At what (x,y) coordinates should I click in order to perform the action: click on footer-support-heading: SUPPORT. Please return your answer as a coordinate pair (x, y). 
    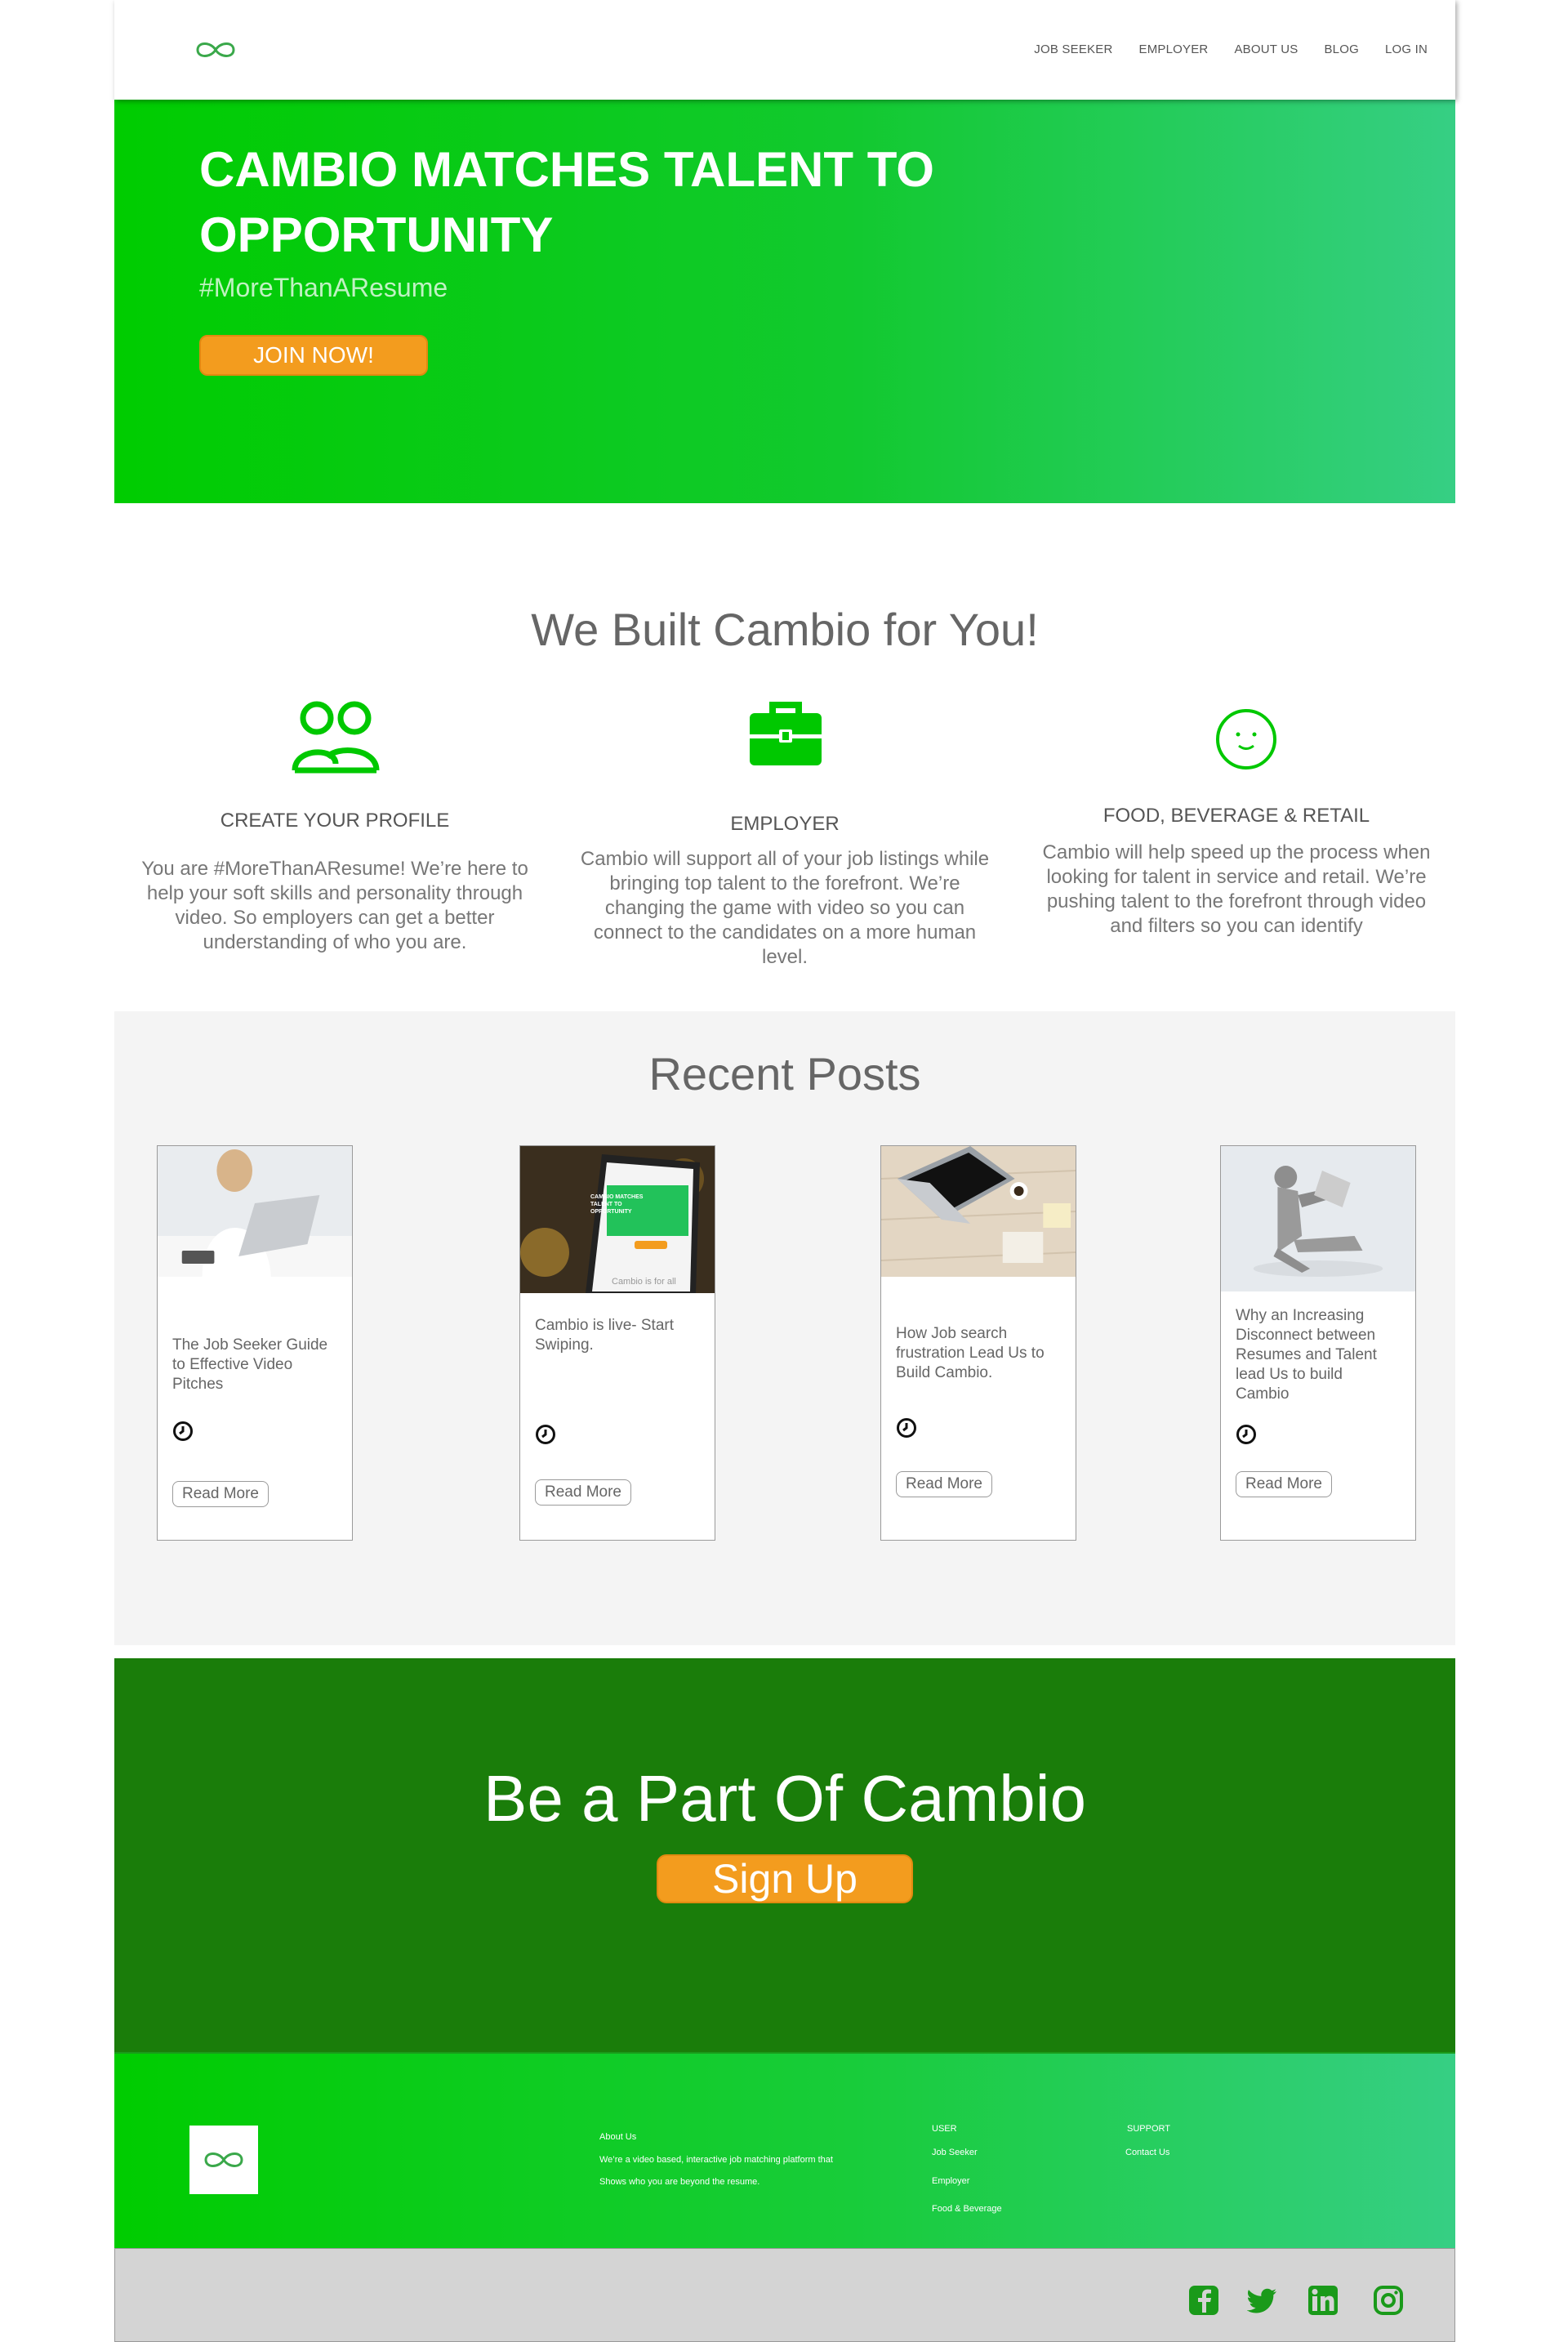
    Looking at the image, I should click on (1148, 2129).